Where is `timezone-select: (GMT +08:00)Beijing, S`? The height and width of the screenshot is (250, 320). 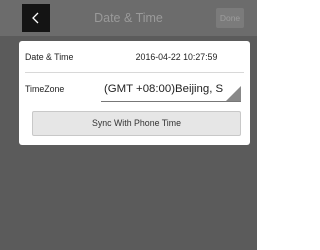 timezone-select: (GMT +08:00)Beijing, S is located at coordinates (171, 89).